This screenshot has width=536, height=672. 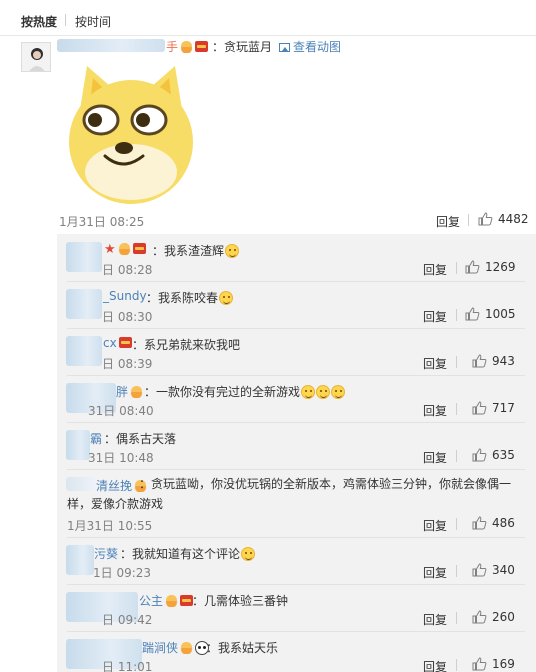 What do you see at coordinates (513, 219) in the screenshot?
I see `like-count: 4482` at bounding box center [513, 219].